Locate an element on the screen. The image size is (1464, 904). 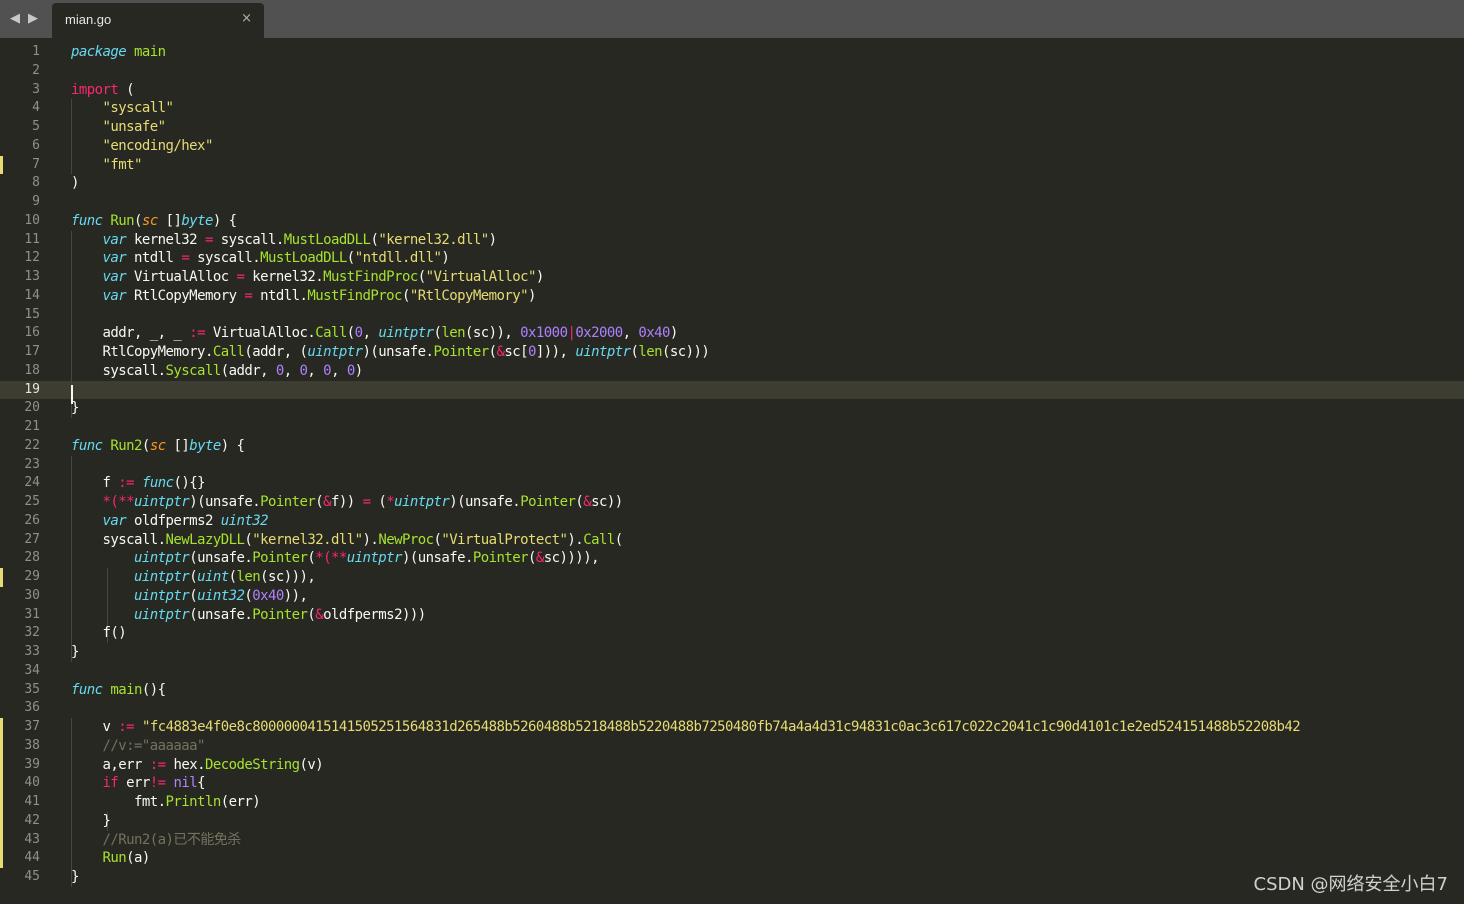
code-token: err is located at coordinates (134, 783).